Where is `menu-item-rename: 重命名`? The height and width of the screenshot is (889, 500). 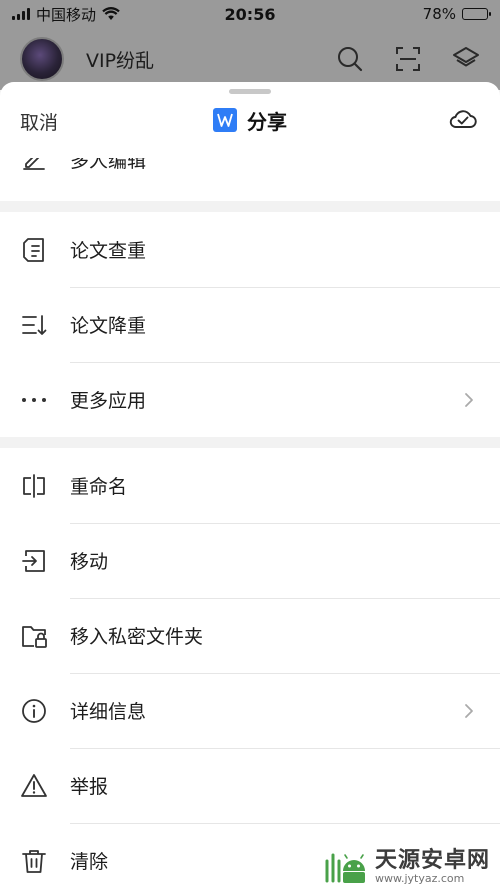
menu-item-rename: 重命名 is located at coordinates (250, 485).